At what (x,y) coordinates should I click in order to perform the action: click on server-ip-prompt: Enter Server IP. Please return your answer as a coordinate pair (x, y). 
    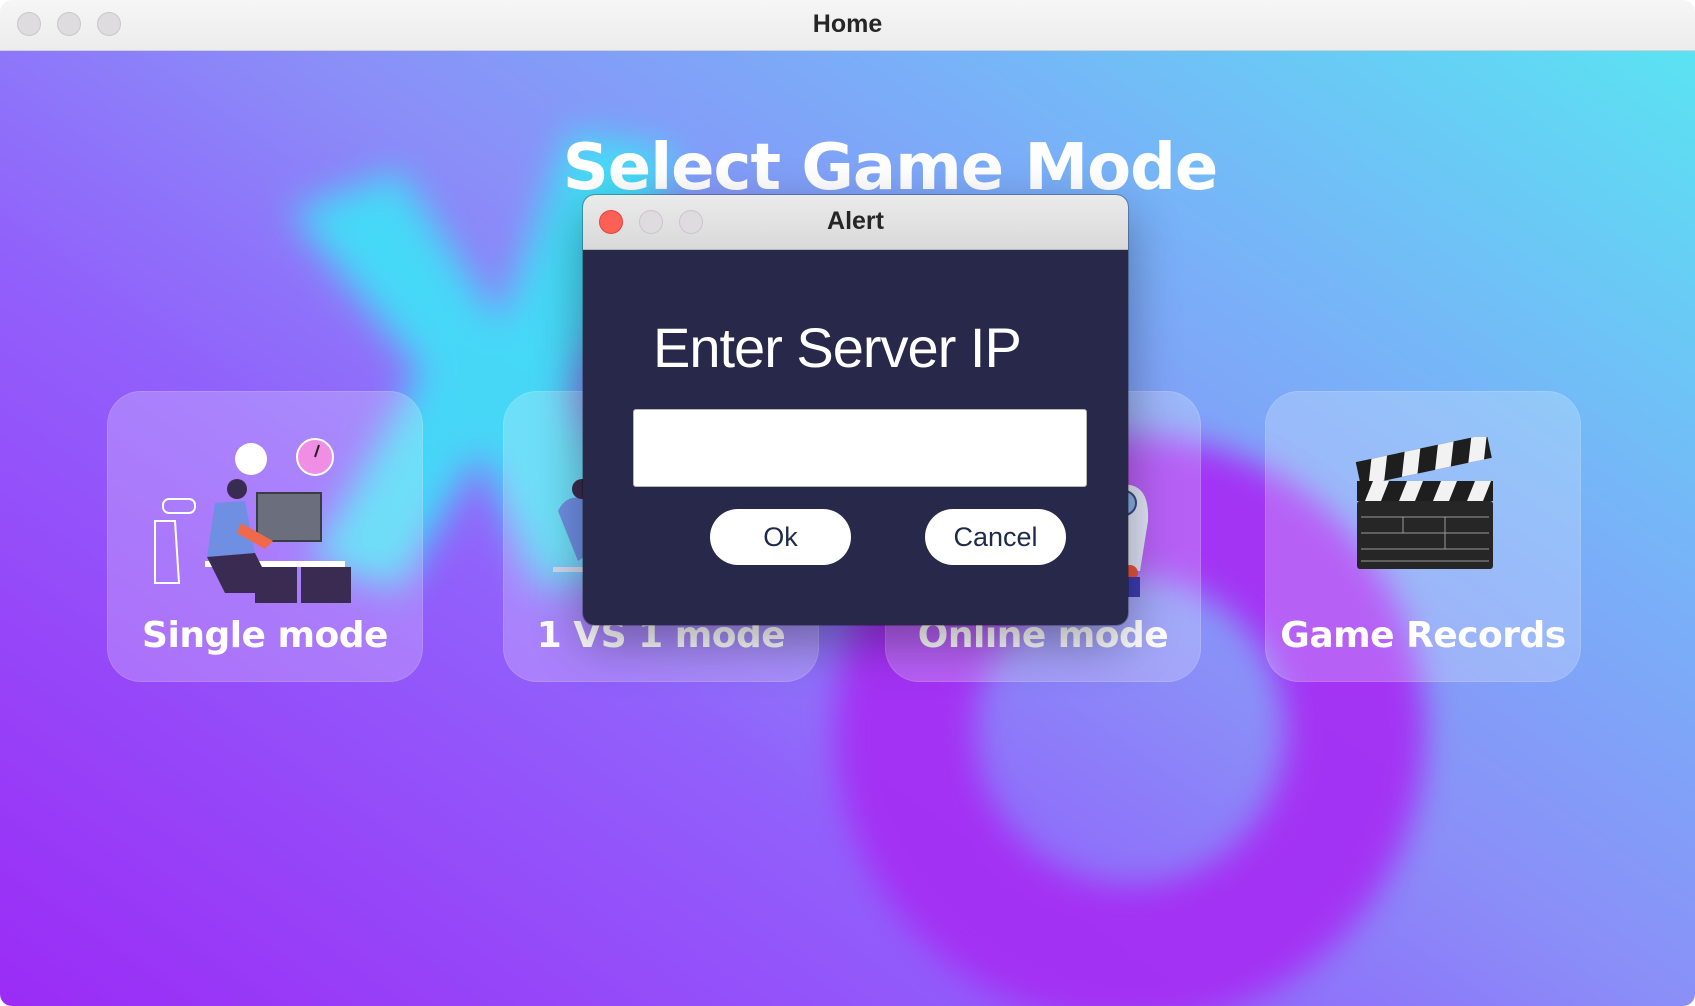
    Looking at the image, I should click on (837, 347).